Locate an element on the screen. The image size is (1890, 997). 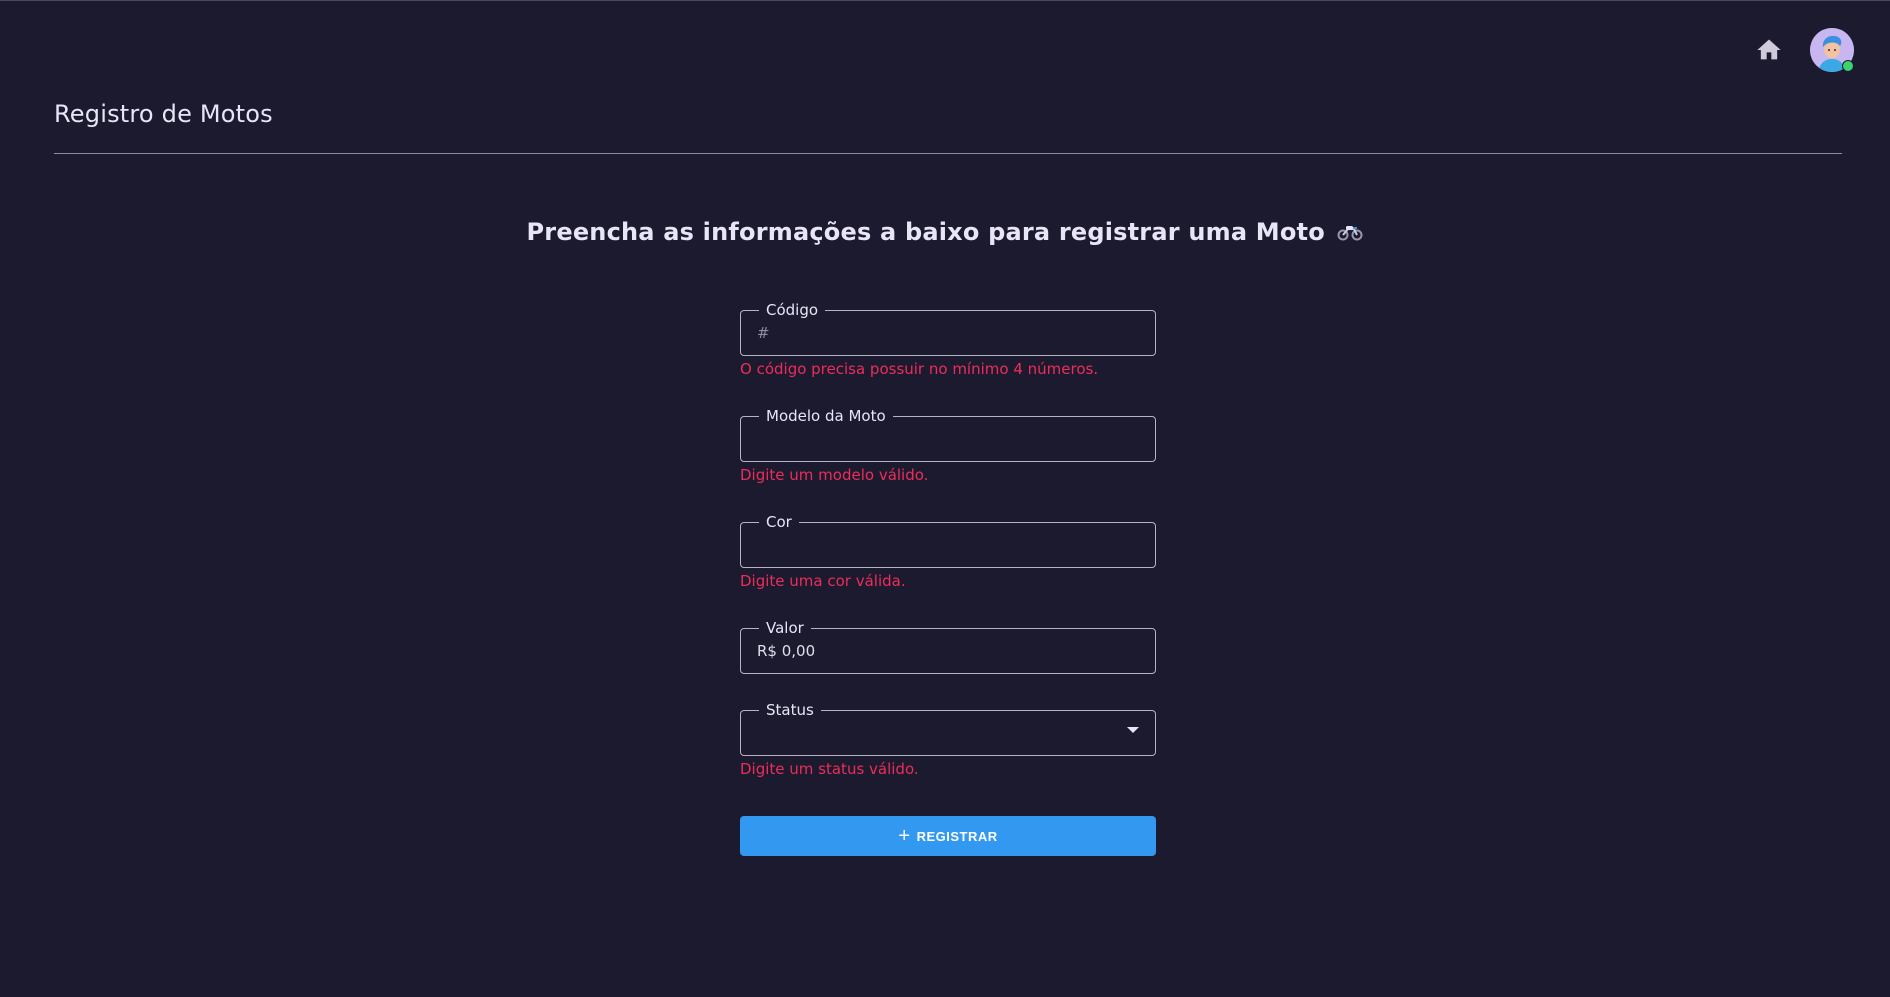
online-status-dot is located at coordinates (1848, 66).